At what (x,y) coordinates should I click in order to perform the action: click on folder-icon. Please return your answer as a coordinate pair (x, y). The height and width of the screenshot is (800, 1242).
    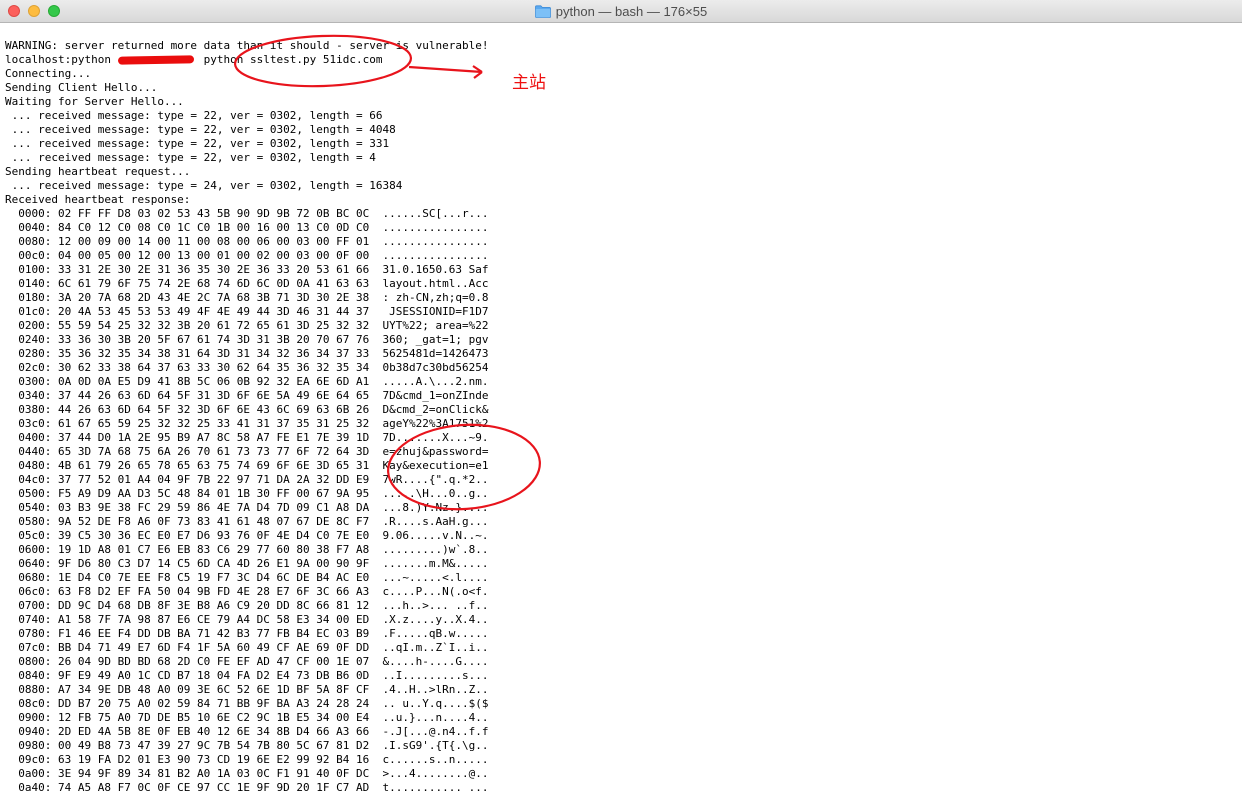
    Looking at the image, I should click on (542, 11).